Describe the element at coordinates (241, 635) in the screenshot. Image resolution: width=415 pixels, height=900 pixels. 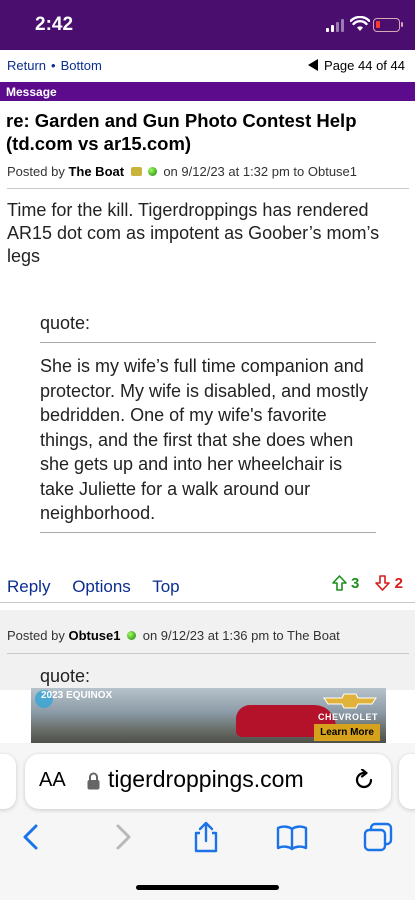
I see `post-date: on 9/12/23 at 1:36 pm to The Boat` at that location.